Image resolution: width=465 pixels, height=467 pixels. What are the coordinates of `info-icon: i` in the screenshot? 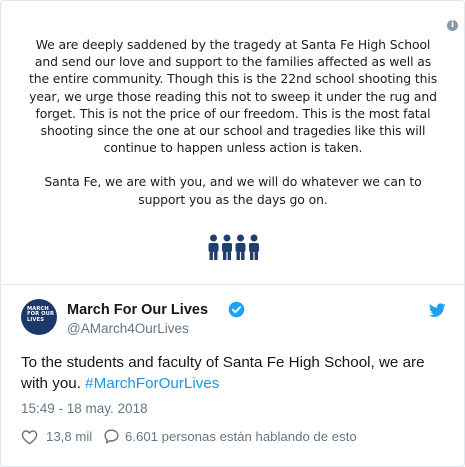 It's located at (452, 25).